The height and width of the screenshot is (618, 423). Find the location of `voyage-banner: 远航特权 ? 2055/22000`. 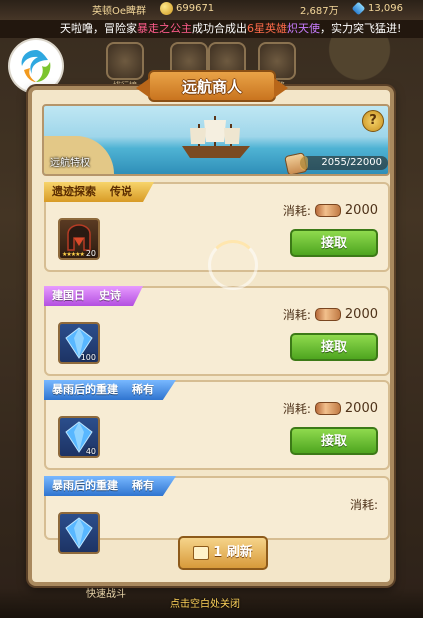

voyage-banner: 远航特权 ? 2055/22000 is located at coordinates (216, 140).